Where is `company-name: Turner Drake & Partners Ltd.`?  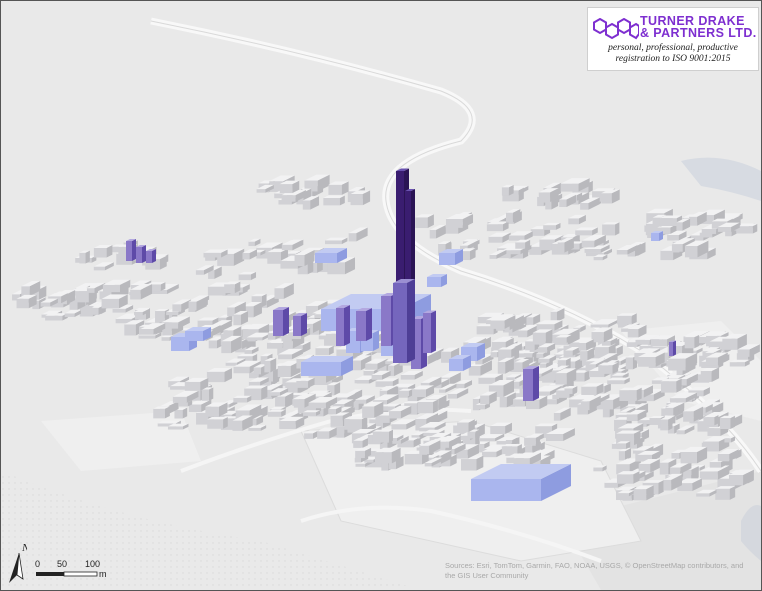 company-name: Turner Drake & Partners Ltd. is located at coordinates (699, 27).